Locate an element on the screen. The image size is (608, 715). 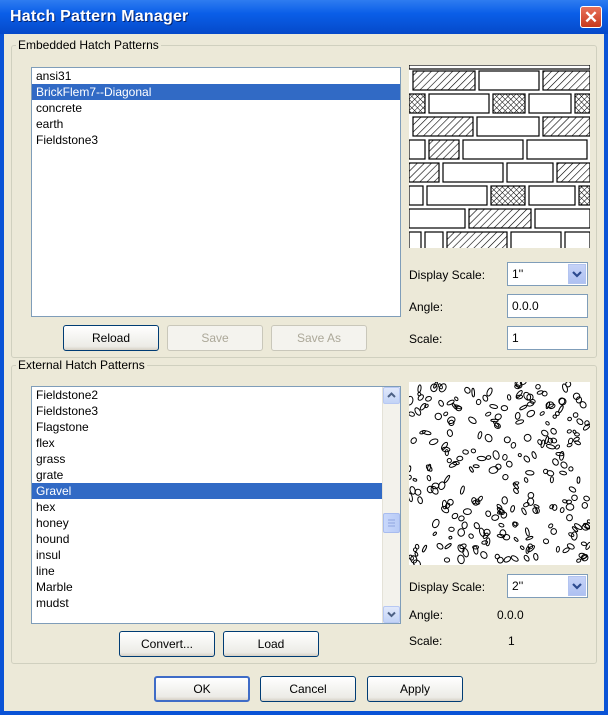
list-item: insul is located at coordinates (207, 555).